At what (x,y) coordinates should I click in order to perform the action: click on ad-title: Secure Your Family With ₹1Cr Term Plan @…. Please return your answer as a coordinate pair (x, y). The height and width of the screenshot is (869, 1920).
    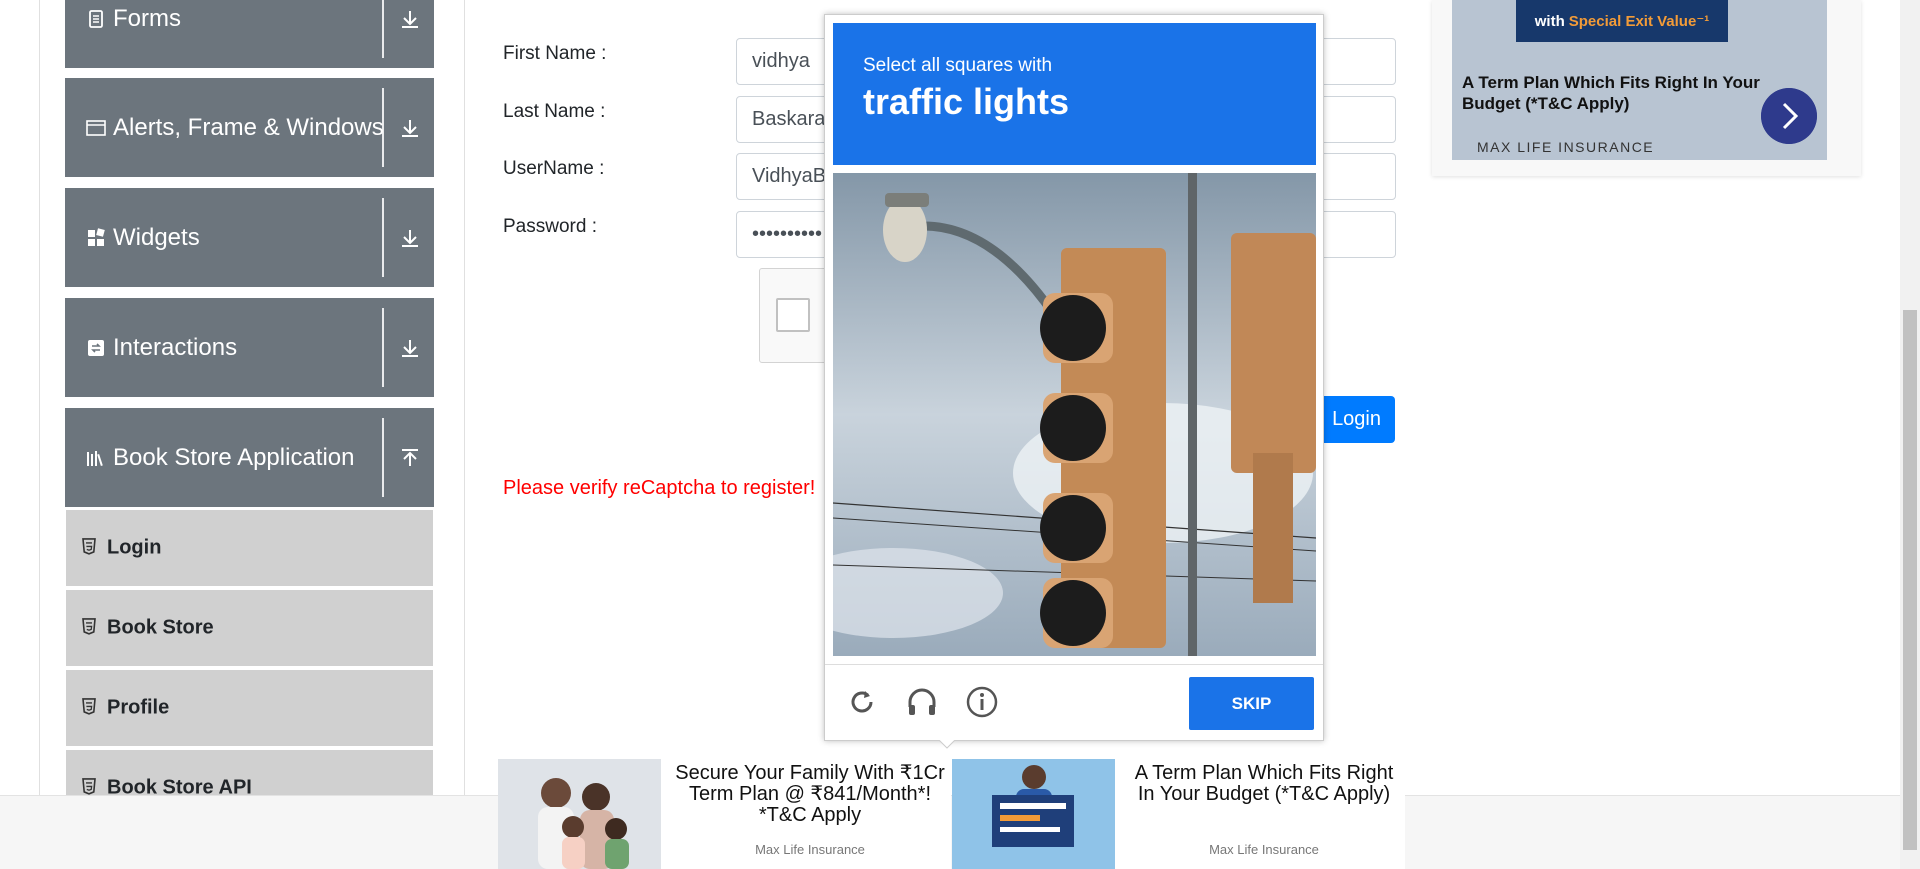
    Looking at the image, I should click on (810, 794).